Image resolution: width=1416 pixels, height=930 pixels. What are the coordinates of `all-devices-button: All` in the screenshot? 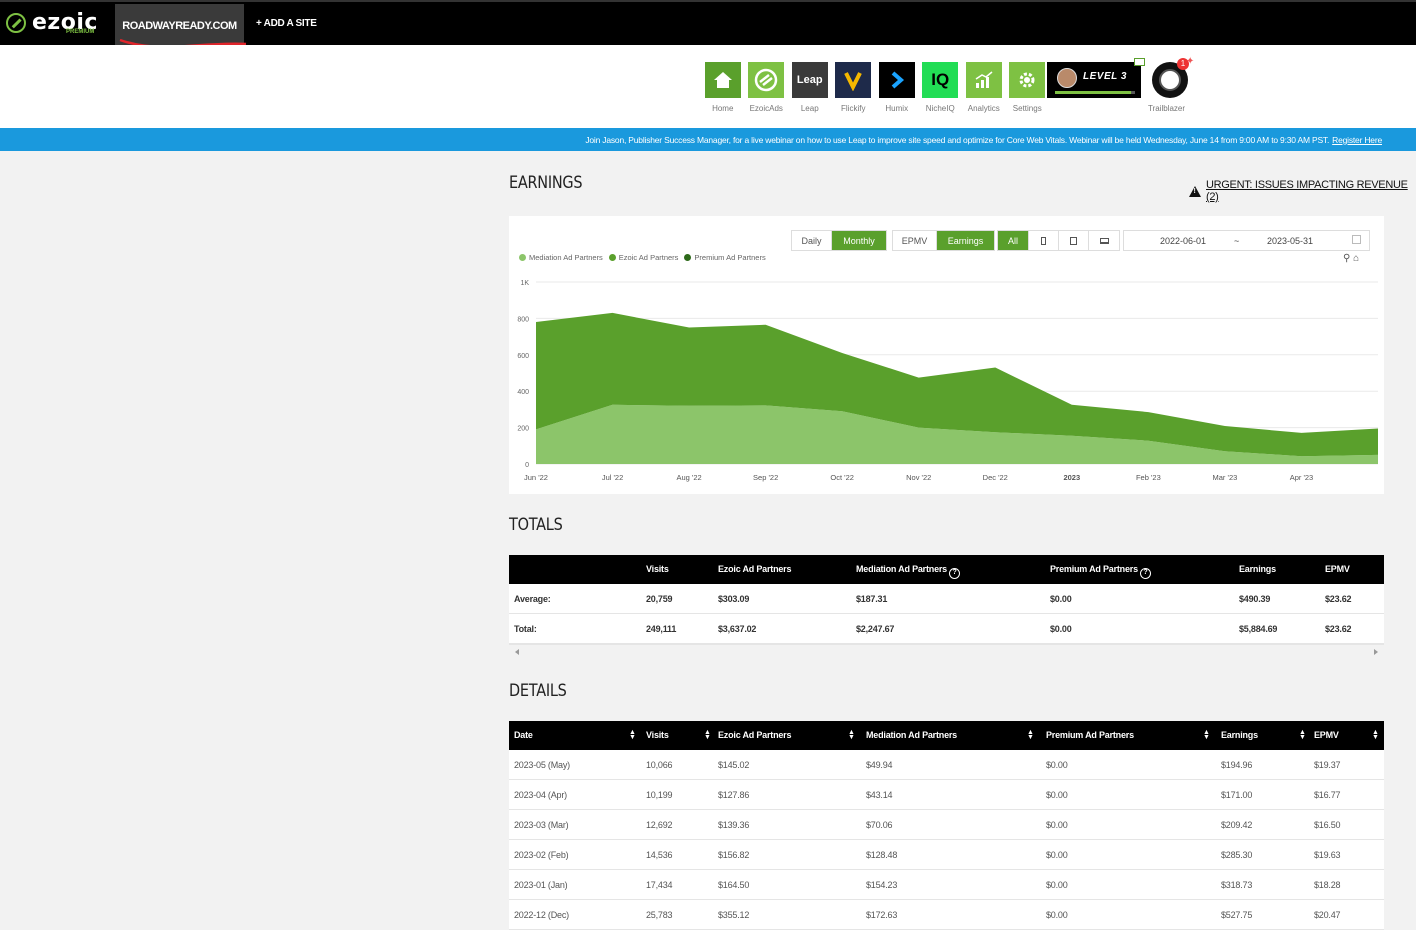 It's located at (1013, 240).